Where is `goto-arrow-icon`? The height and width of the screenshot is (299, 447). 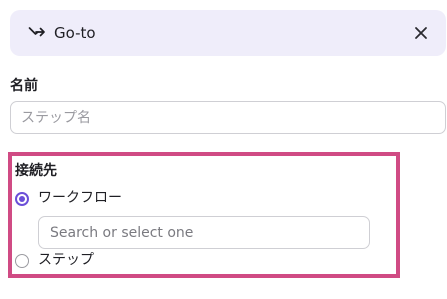
goto-arrow-icon is located at coordinates (36, 32).